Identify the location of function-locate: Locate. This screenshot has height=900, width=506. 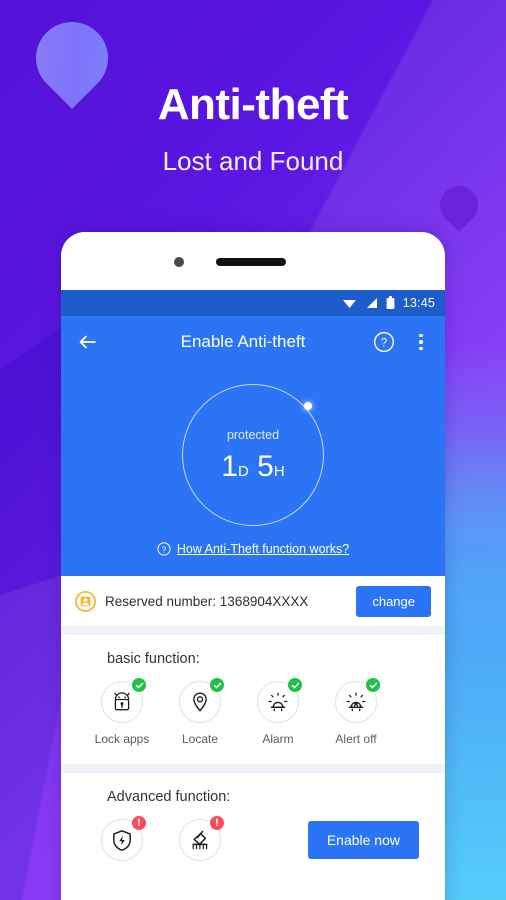
(200, 711).